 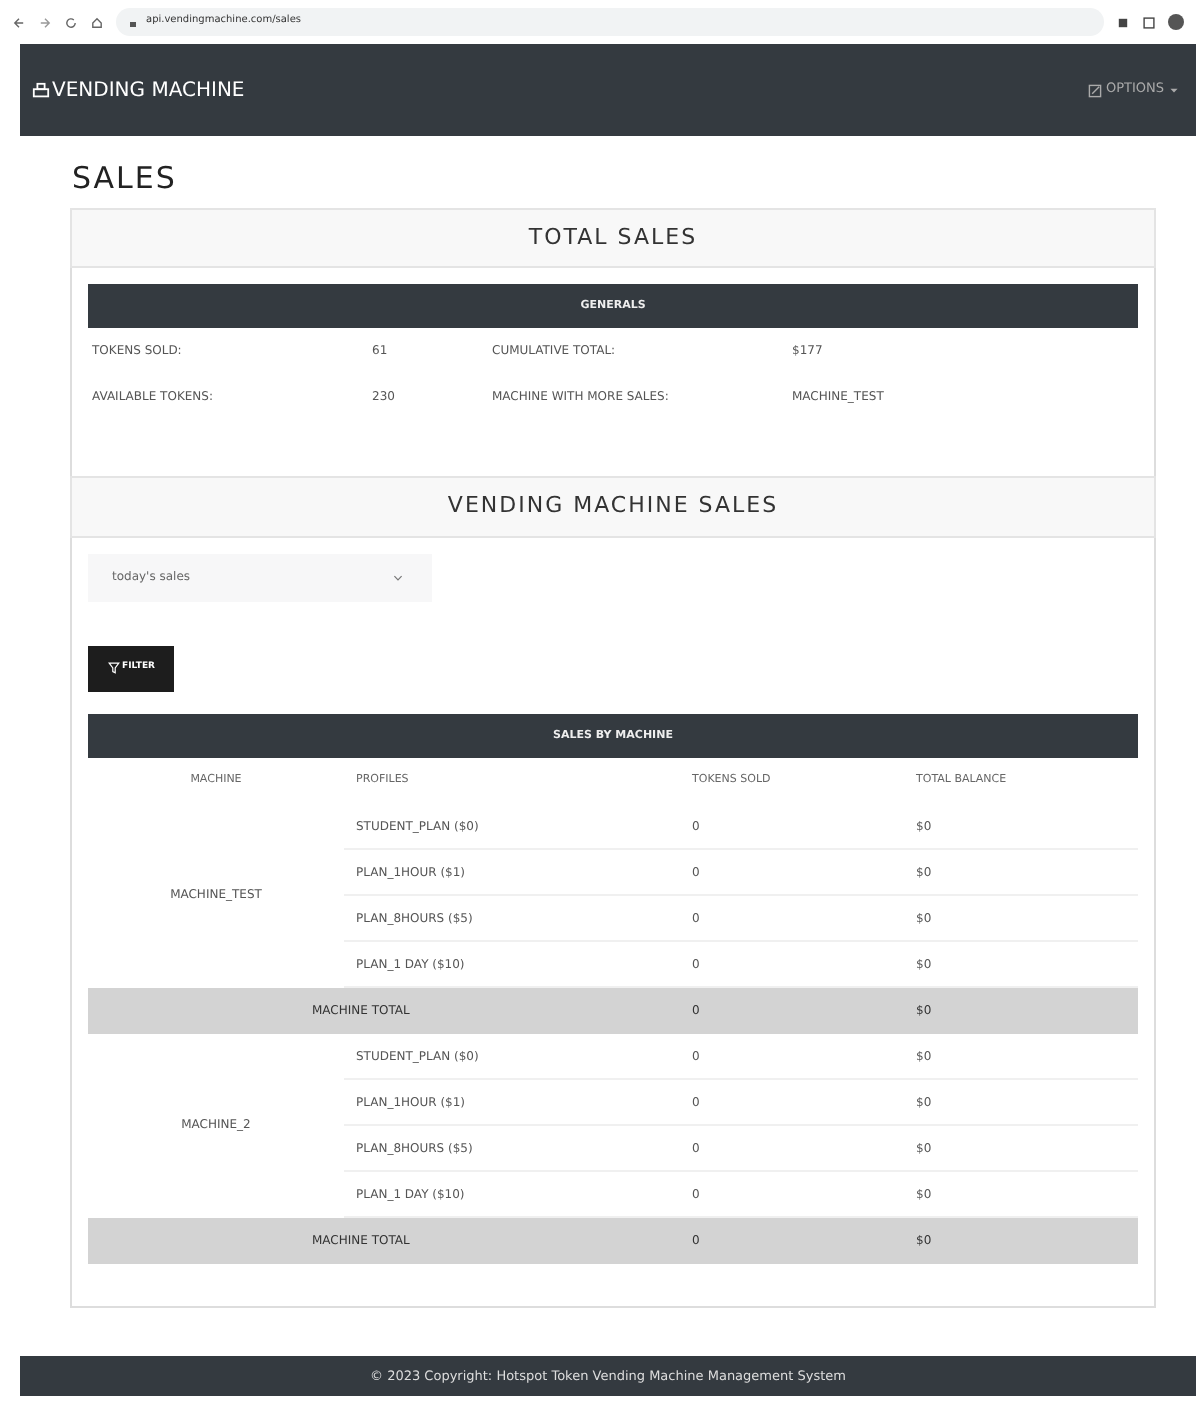 I want to click on section-header: VENDING MACHINE SALES, so click(x=613, y=507).